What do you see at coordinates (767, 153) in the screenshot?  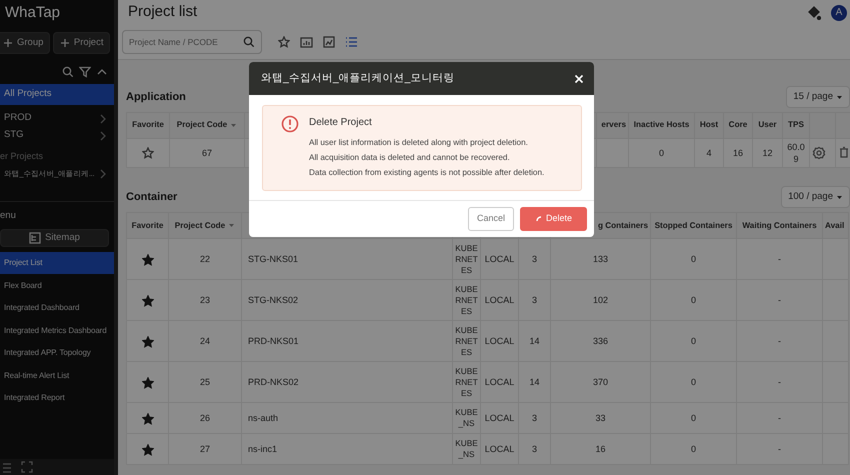 I see `table-cell: 12` at bounding box center [767, 153].